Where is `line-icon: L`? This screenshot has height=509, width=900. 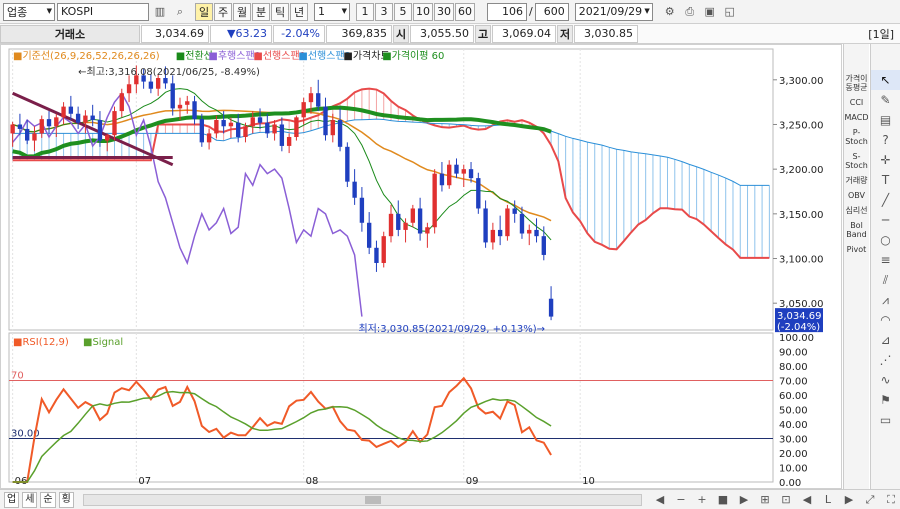 line-icon: L is located at coordinates (828, 500).